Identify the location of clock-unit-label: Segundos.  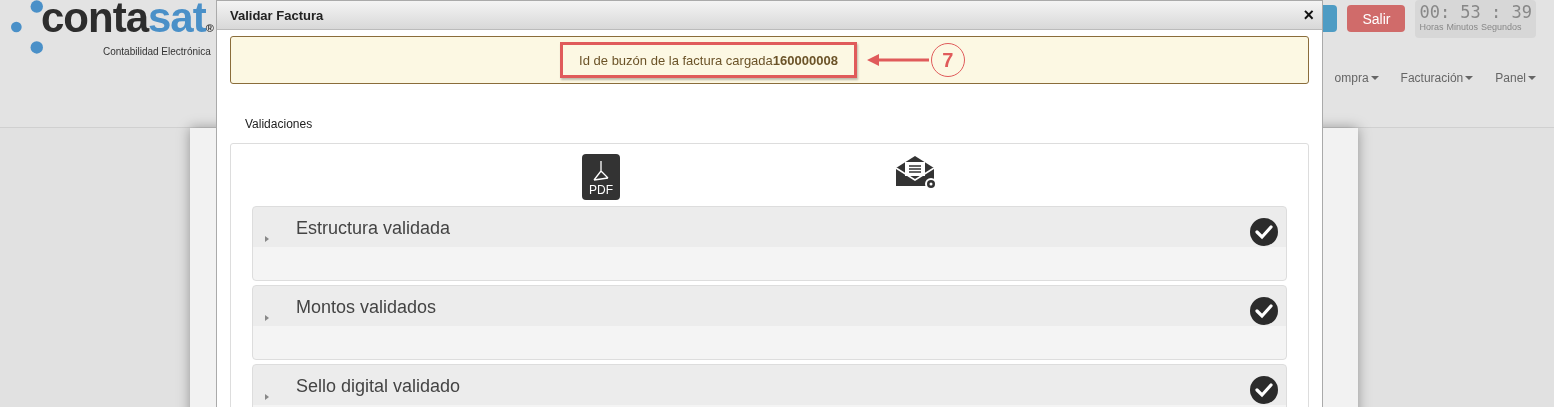
(1501, 27).